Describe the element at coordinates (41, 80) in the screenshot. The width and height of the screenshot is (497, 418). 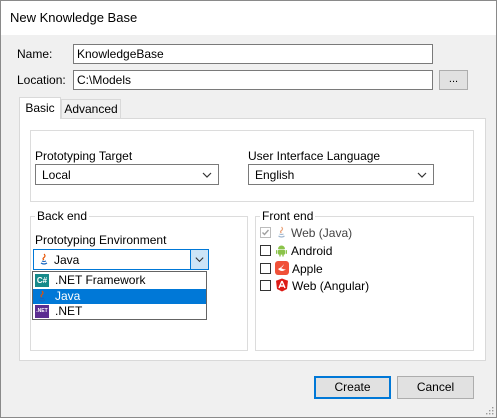
I see `location-label: Location:` at that location.